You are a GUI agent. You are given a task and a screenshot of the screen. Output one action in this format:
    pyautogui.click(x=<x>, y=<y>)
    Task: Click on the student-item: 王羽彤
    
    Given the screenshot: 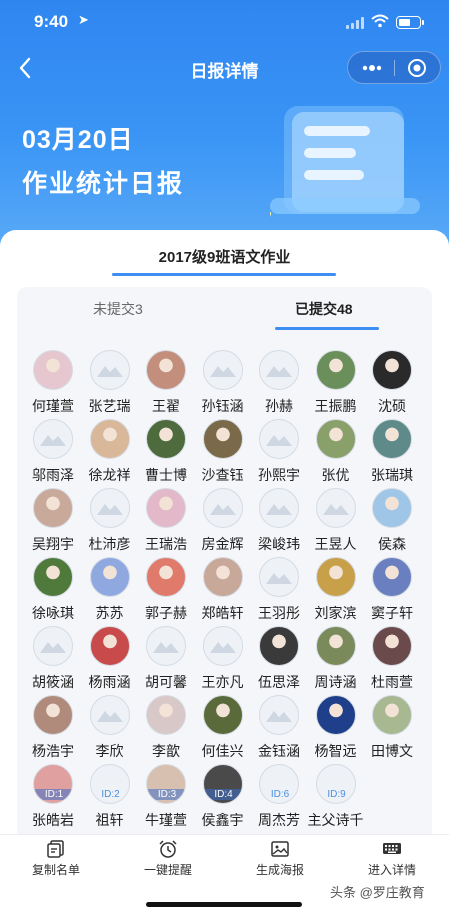 What is the action you would take?
    pyautogui.click(x=279, y=590)
    